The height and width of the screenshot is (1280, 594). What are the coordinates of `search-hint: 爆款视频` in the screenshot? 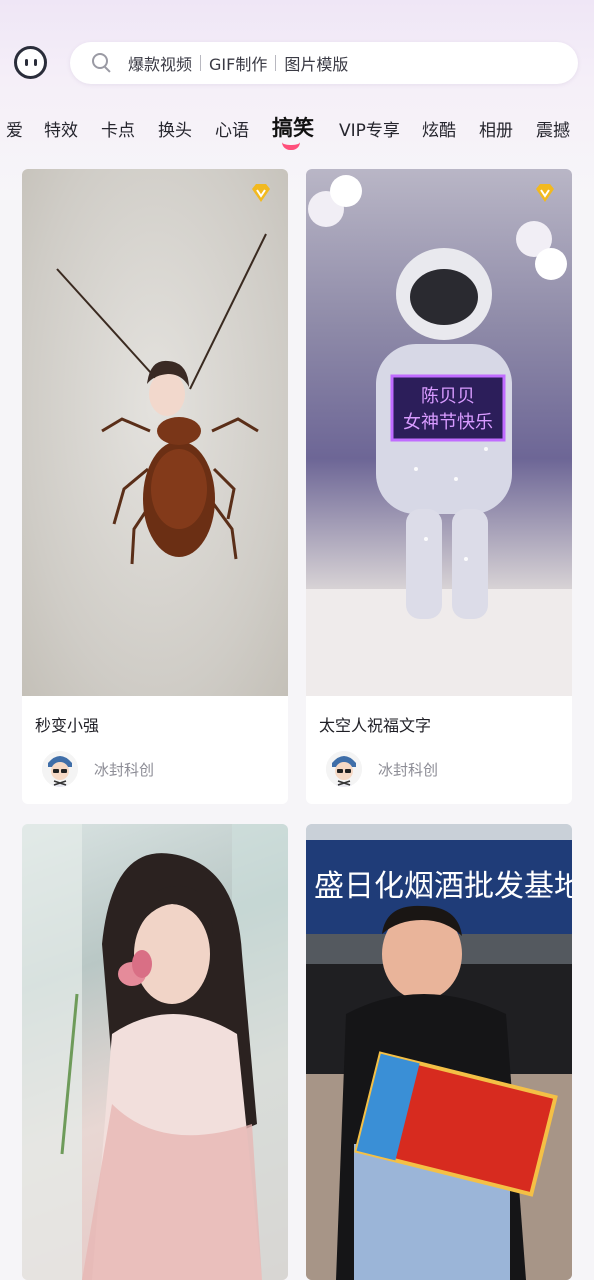 It's located at (160, 63).